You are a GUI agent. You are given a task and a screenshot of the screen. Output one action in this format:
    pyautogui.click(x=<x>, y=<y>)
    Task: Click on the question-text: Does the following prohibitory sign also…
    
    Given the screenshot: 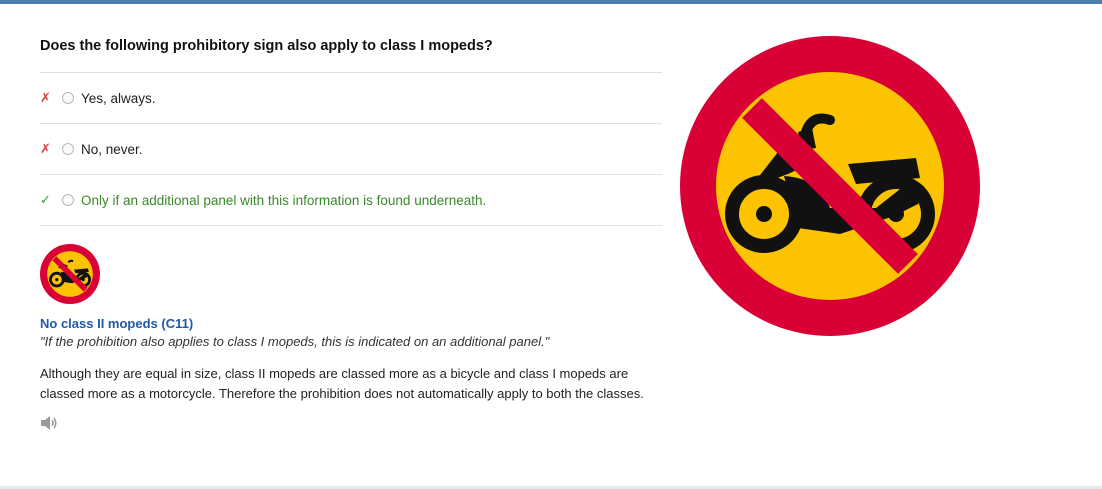 What is the action you would take?
    pyautogui.click(x=266, y=46)
    